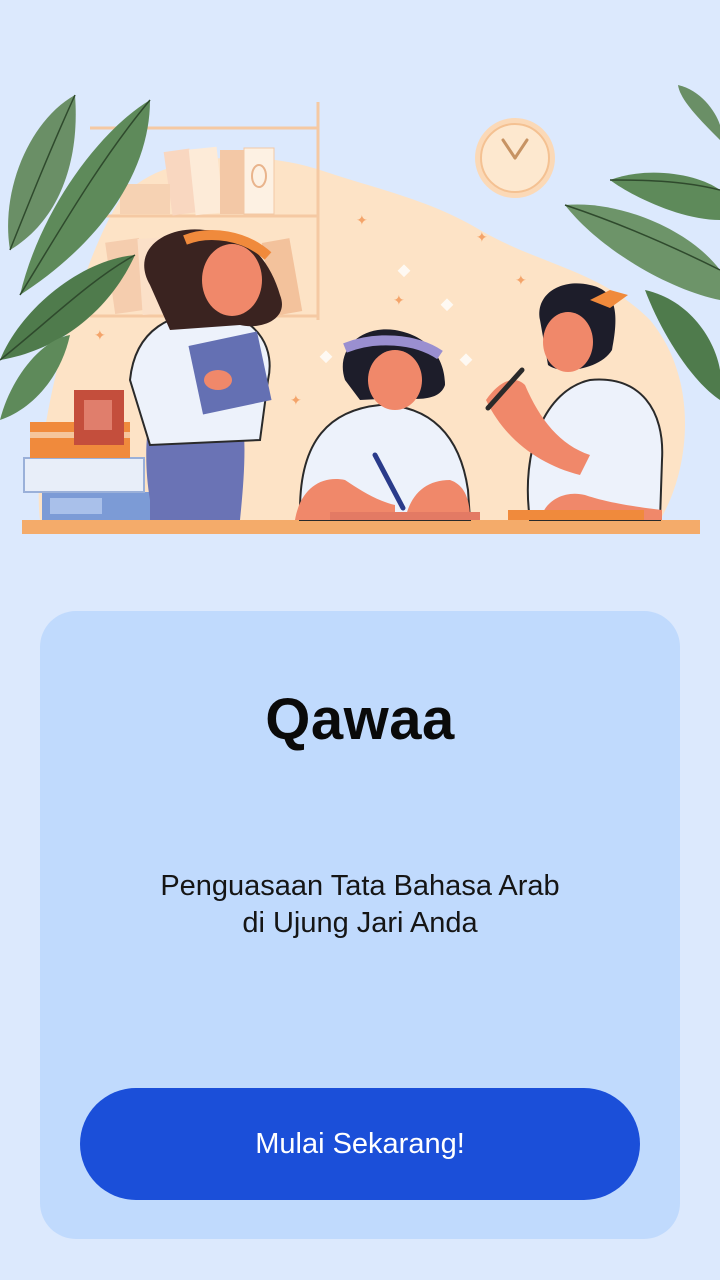 This screenshot has height=1280, width=720. What do you see at coordinates (361, 527) in the screenshot?
I see `desk` at bounding box center [361, 527].